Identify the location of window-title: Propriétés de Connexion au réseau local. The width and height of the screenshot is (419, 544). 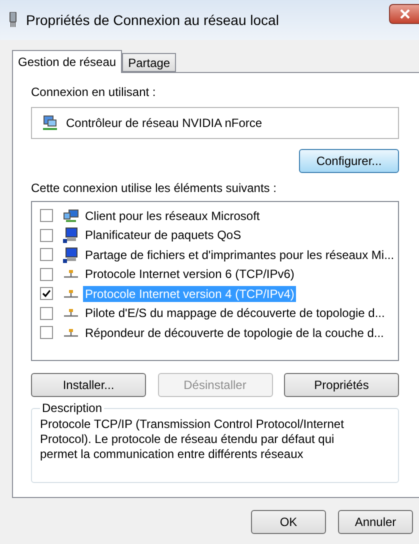
(152, 20).